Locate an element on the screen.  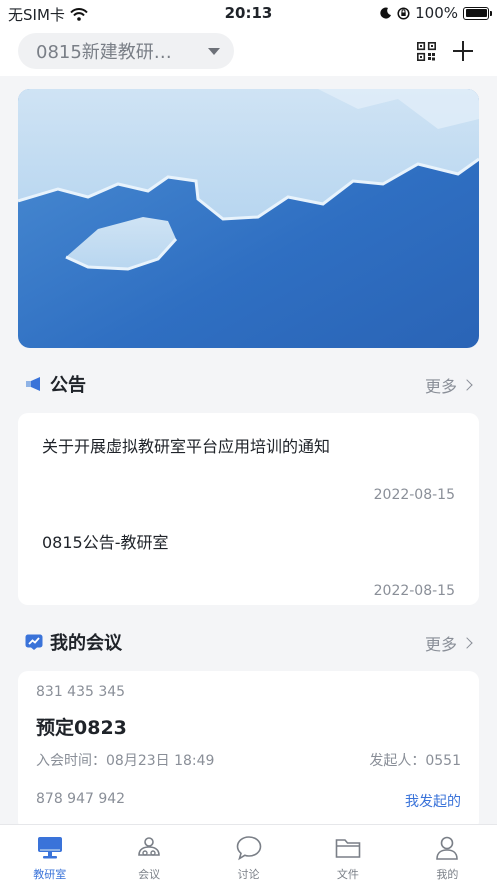
orientation-lock-icon is located at coordinates (403, 13).